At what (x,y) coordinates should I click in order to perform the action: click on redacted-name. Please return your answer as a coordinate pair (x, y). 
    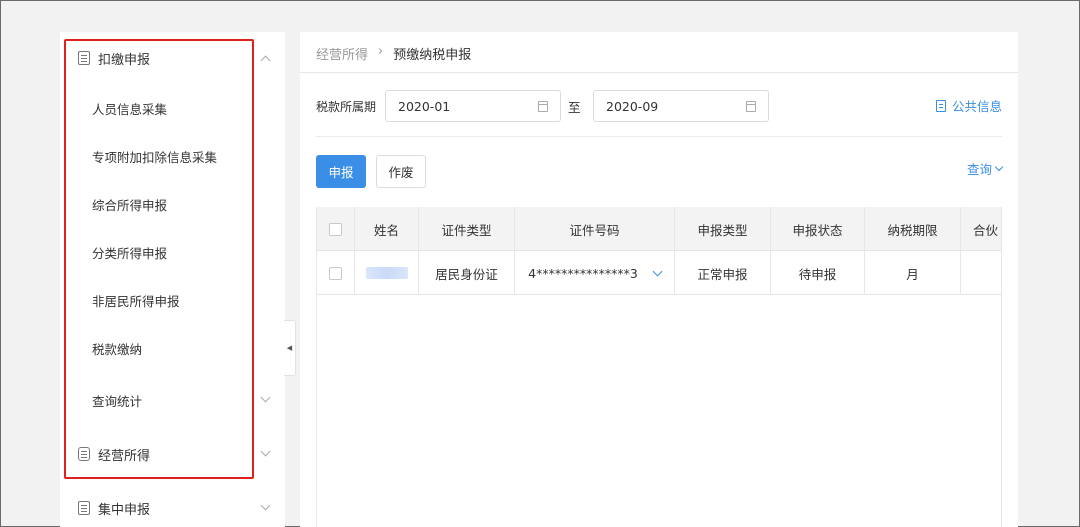
    Looking at the image, I should click on (386, 273).